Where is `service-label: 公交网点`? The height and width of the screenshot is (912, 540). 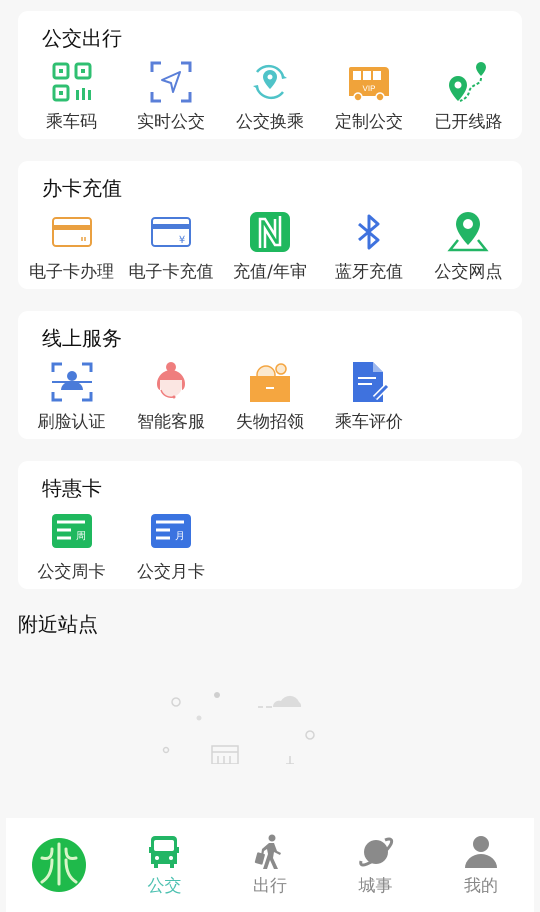
service-label: 公交网点 is located at coordinates (468, 271).